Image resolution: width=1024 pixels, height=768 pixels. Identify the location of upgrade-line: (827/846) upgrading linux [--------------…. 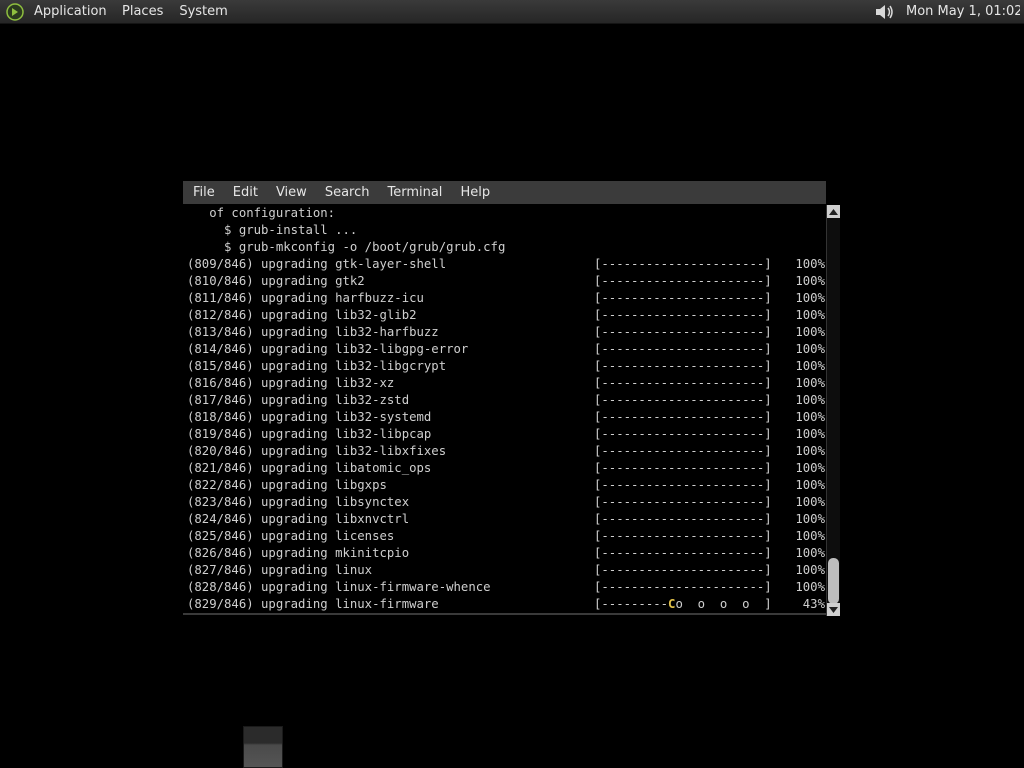
(506, 570).